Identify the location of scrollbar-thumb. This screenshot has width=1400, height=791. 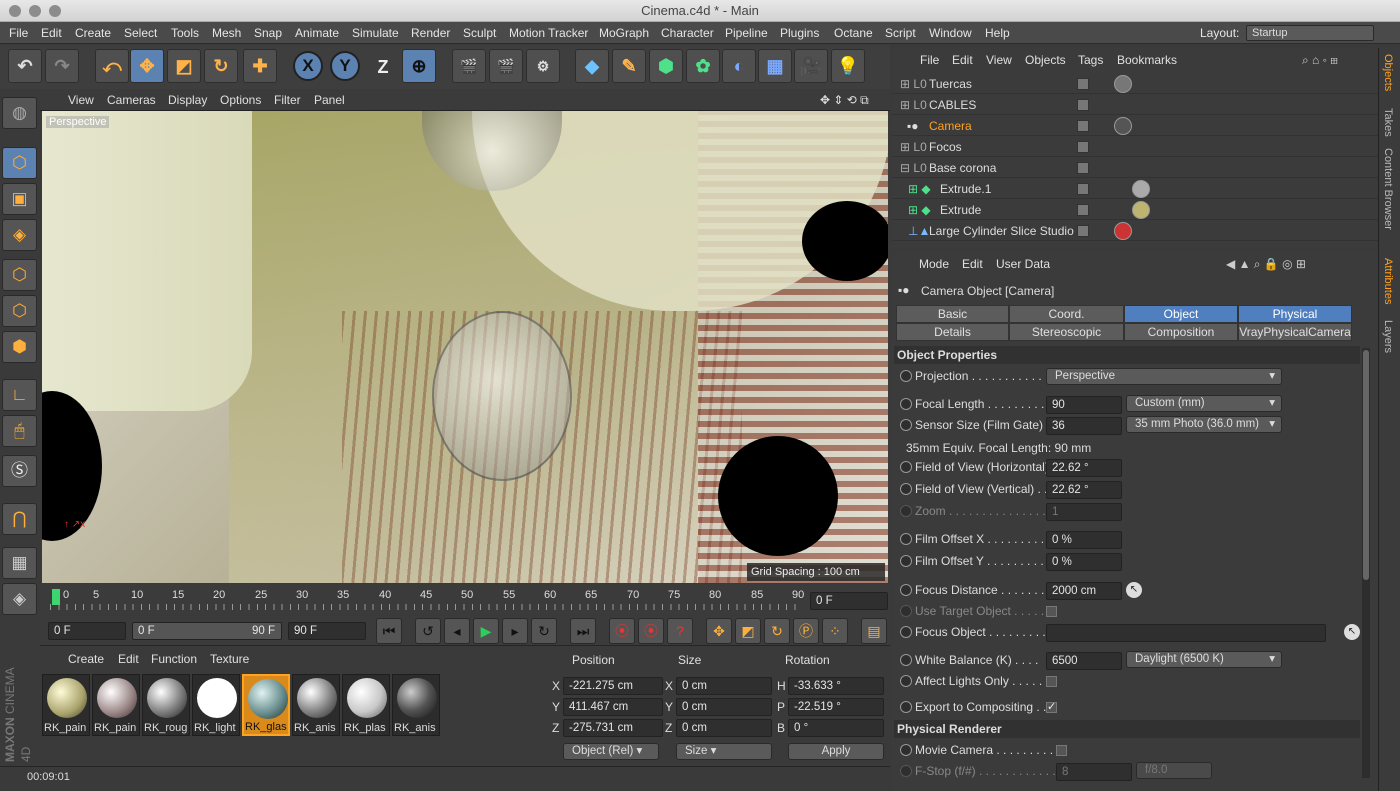
(1366, 465).